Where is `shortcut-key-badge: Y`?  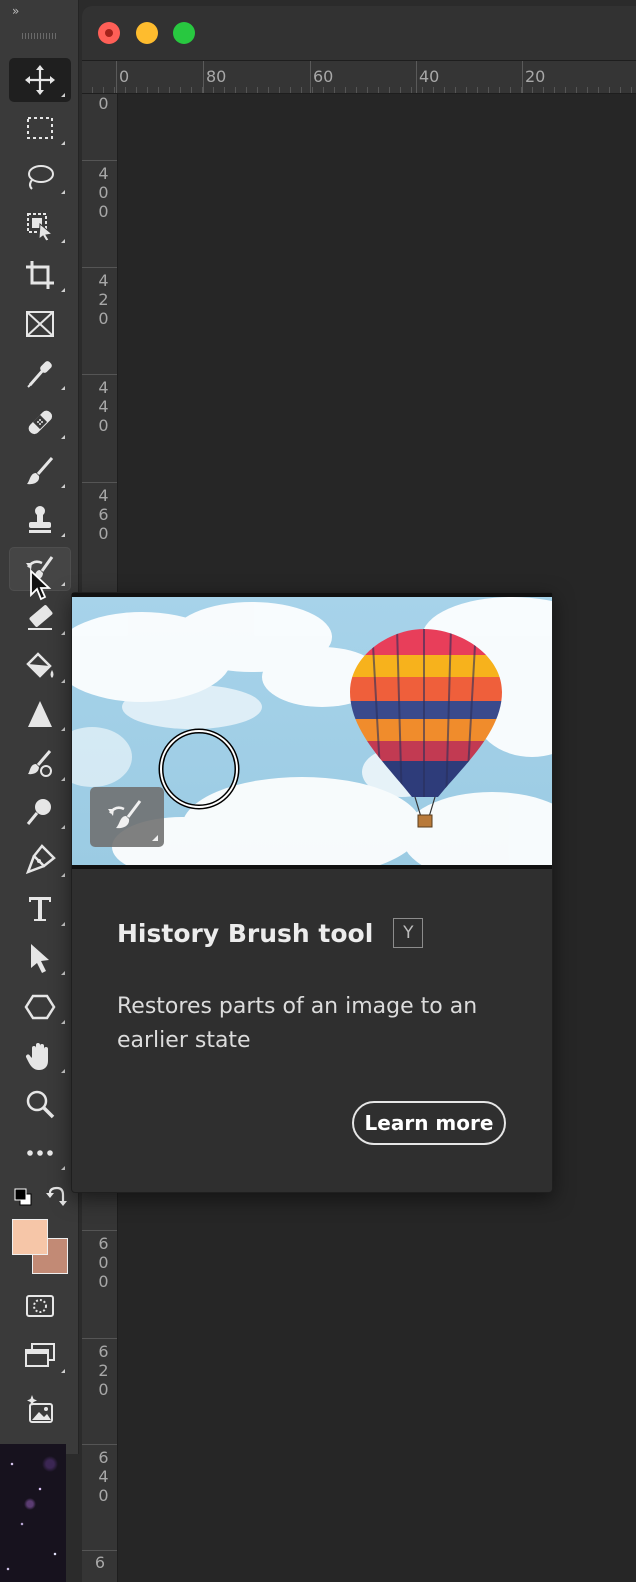
shortcut-key-badge: Y is located at coordinates (408, 933).